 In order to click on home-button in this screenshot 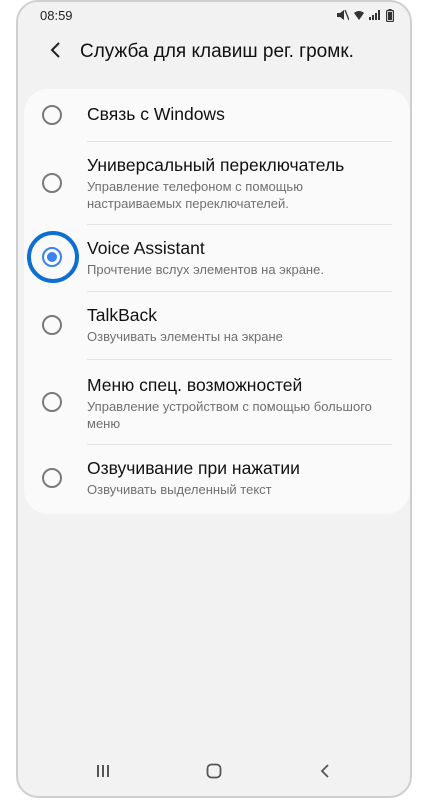, I will do `click(214, 773)`.